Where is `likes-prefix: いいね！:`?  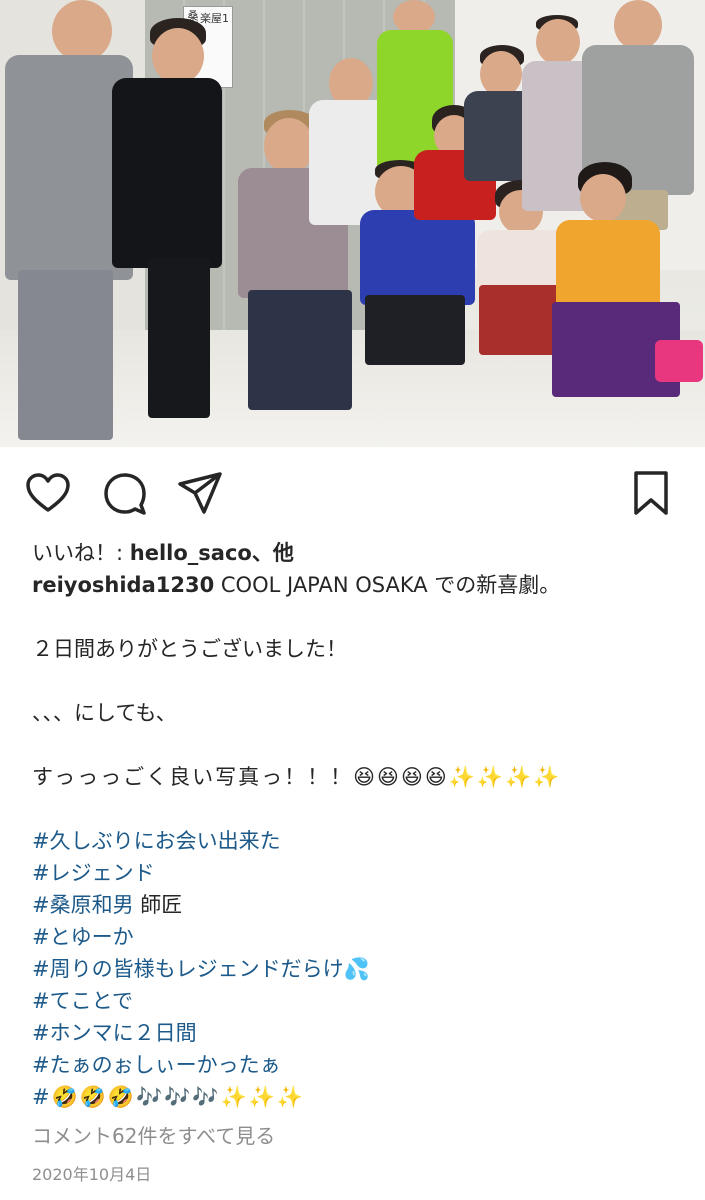
likes-prefix: いいね！: is located at coordinates (81, 553).